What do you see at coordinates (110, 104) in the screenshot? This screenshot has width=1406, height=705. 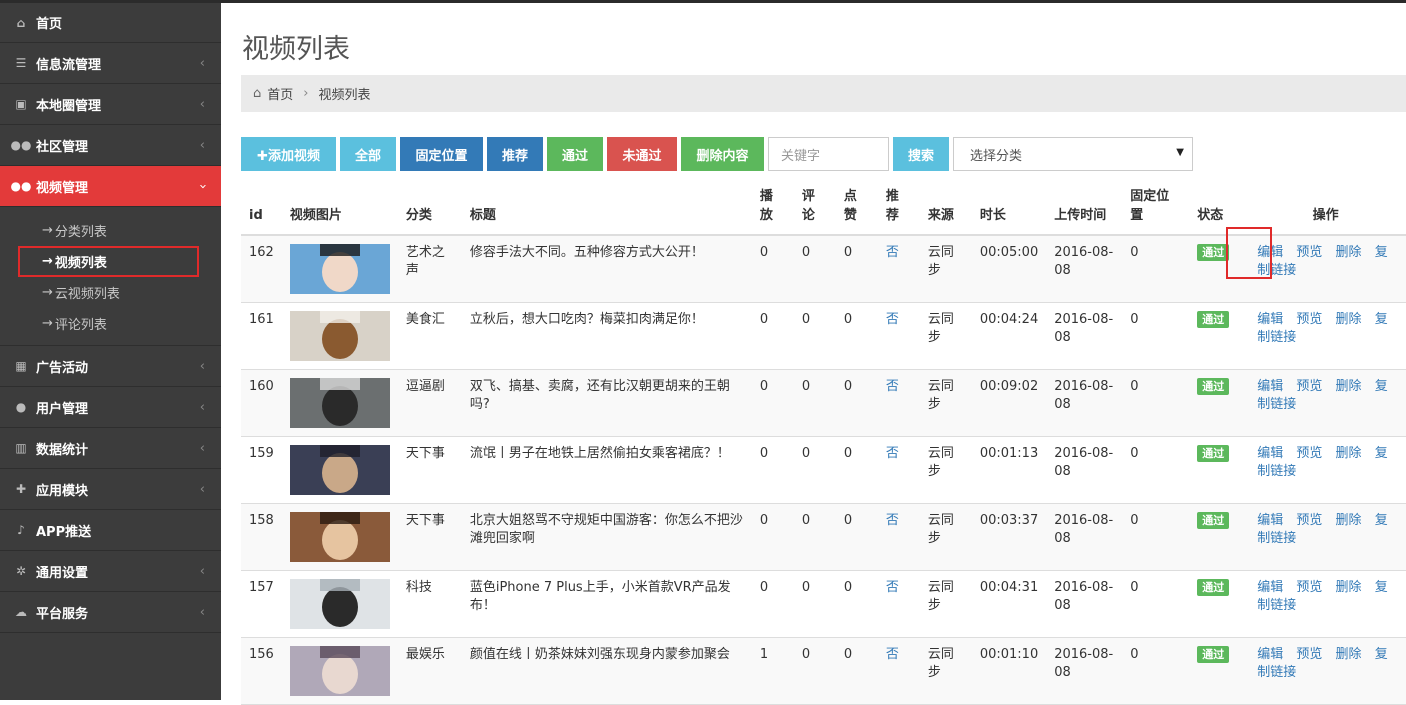 I see `sidebar-item-local: ▣ 本地圈管理 ‹` at bounding box center [110, 104].